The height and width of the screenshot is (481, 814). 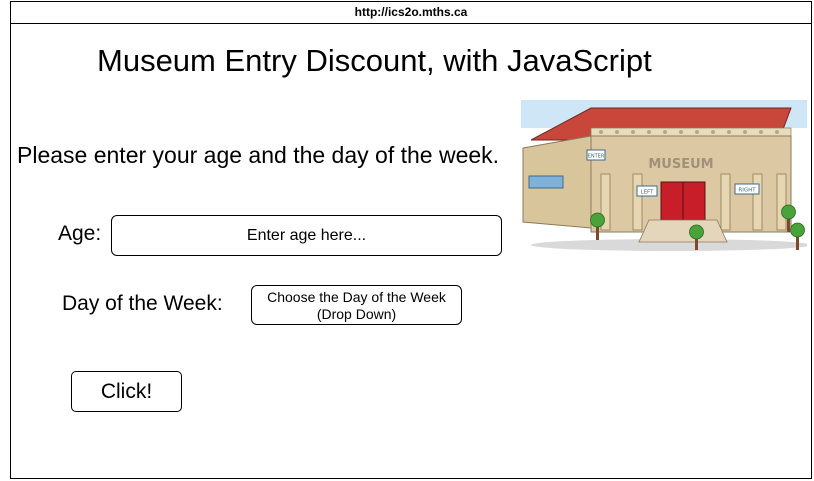 What do you see at coordinates (683, 231) in the screenshot?
I see `entrance-steps` at bounding box center [683, 231].